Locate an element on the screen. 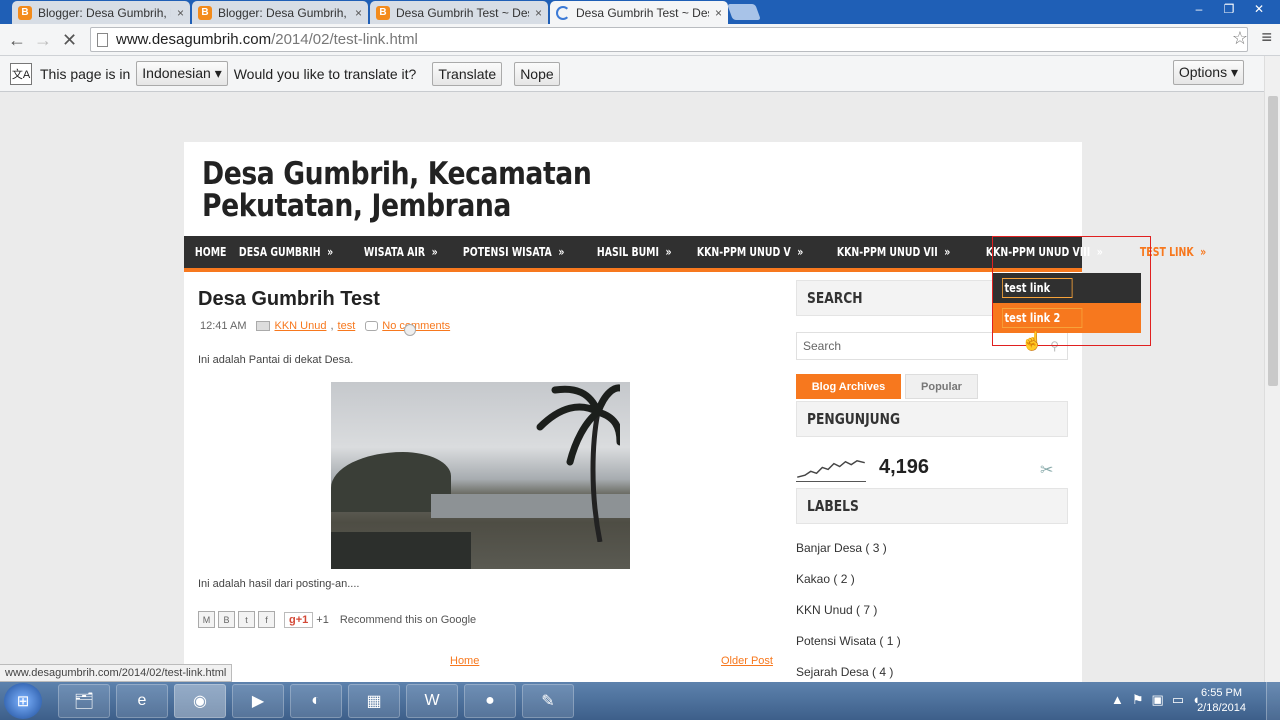 The image size is (1280, 720). blogger-share-icon: B is located at coordinates (226, 619).